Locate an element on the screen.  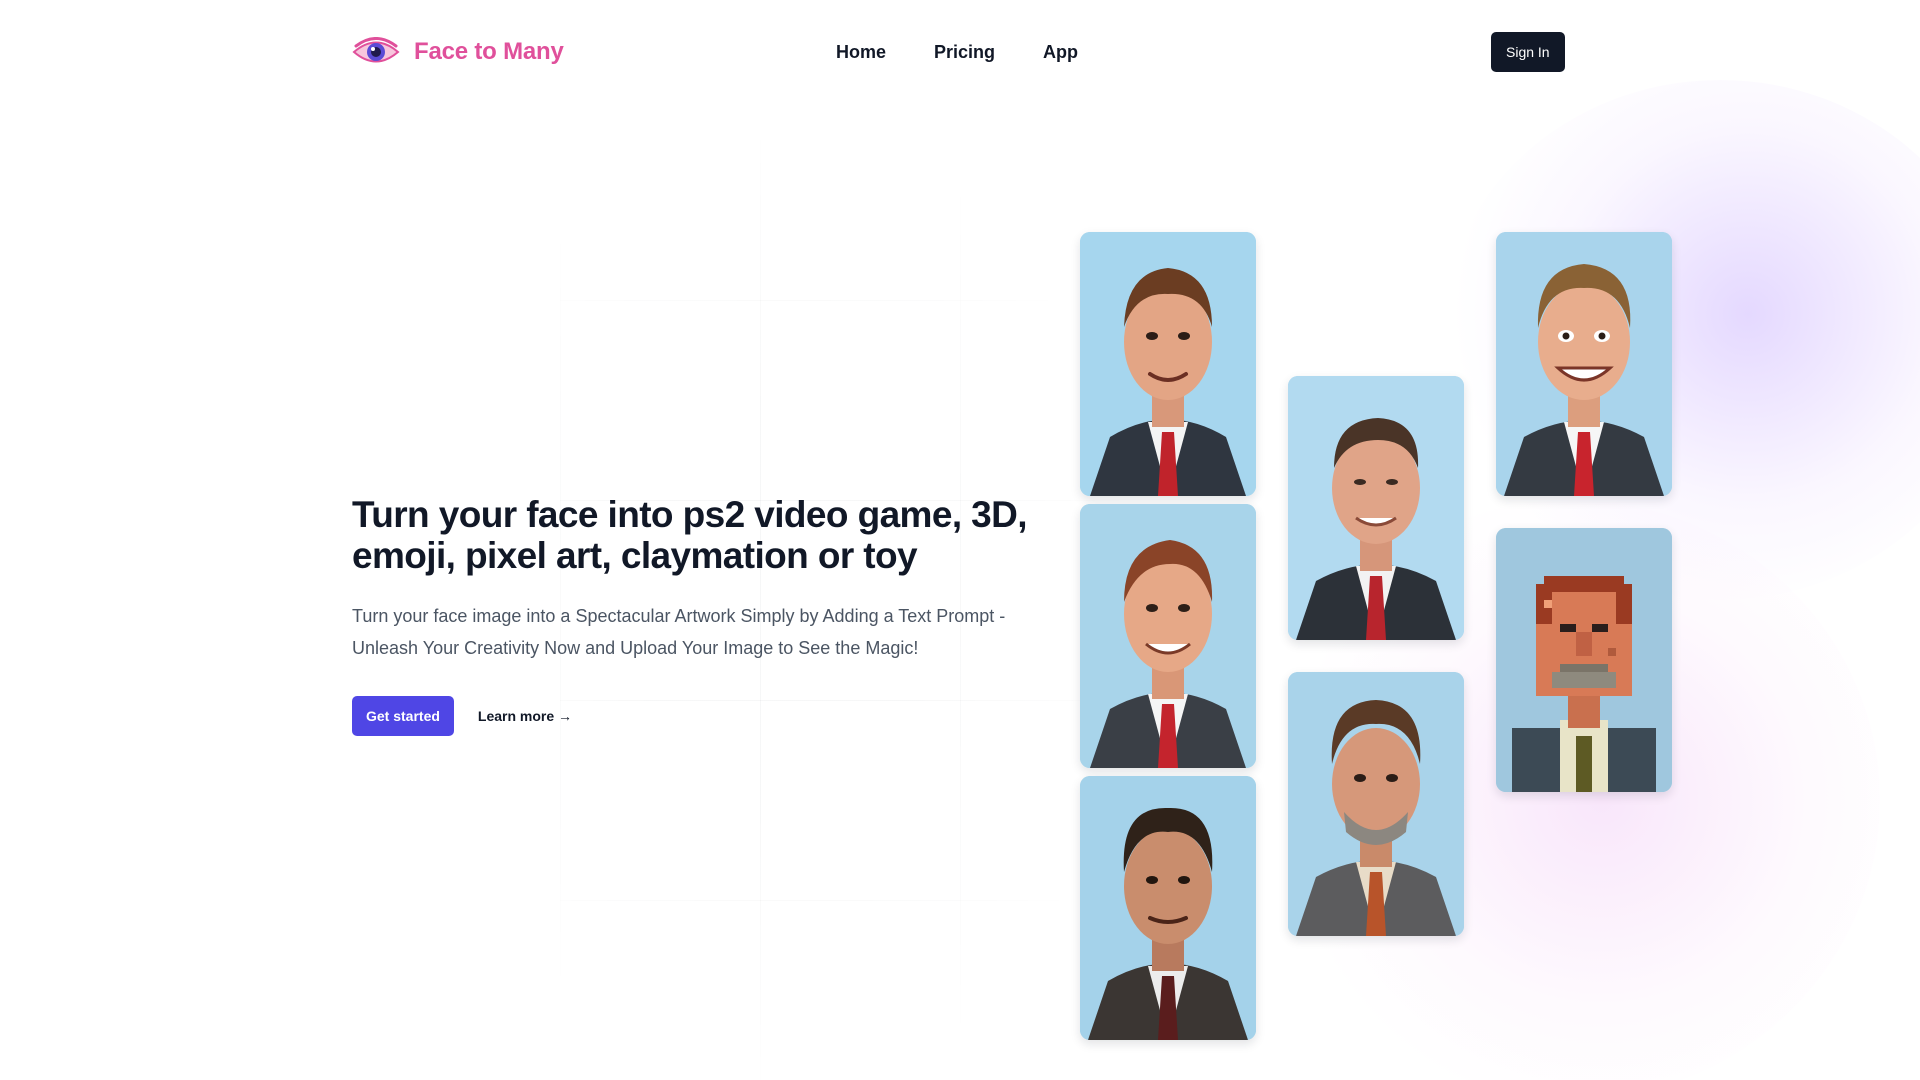
eye-icon is located at coordinates (376, 52).